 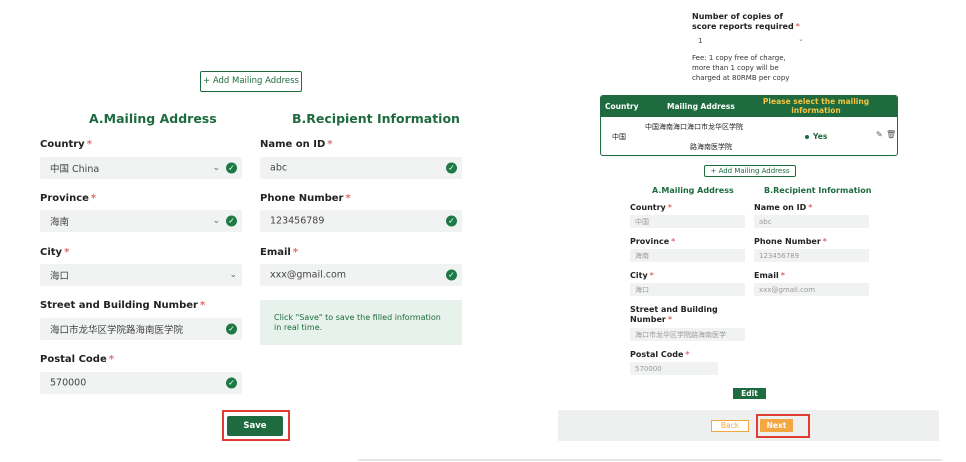 What do you see at coordinates (296, 144) in the screenshot?
I see `name-on-id-label: Name on ID *` at bounding box center [296, 144].